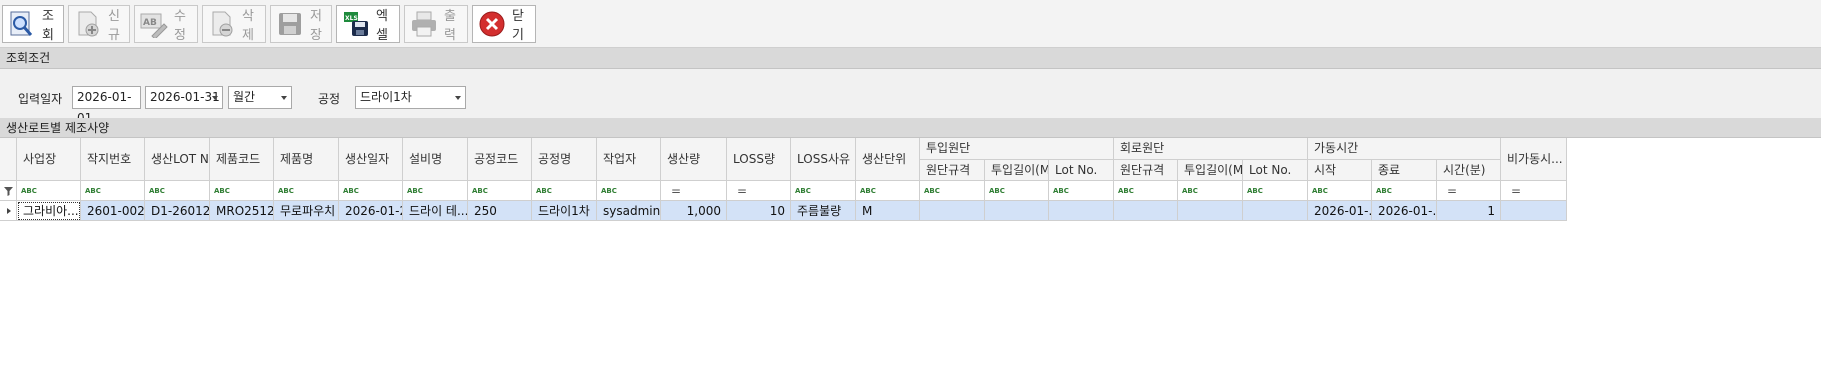 This screenshot has height=374, width=1821. I want to click on column-header-minutes: 시간(분), so click(1469, 170).